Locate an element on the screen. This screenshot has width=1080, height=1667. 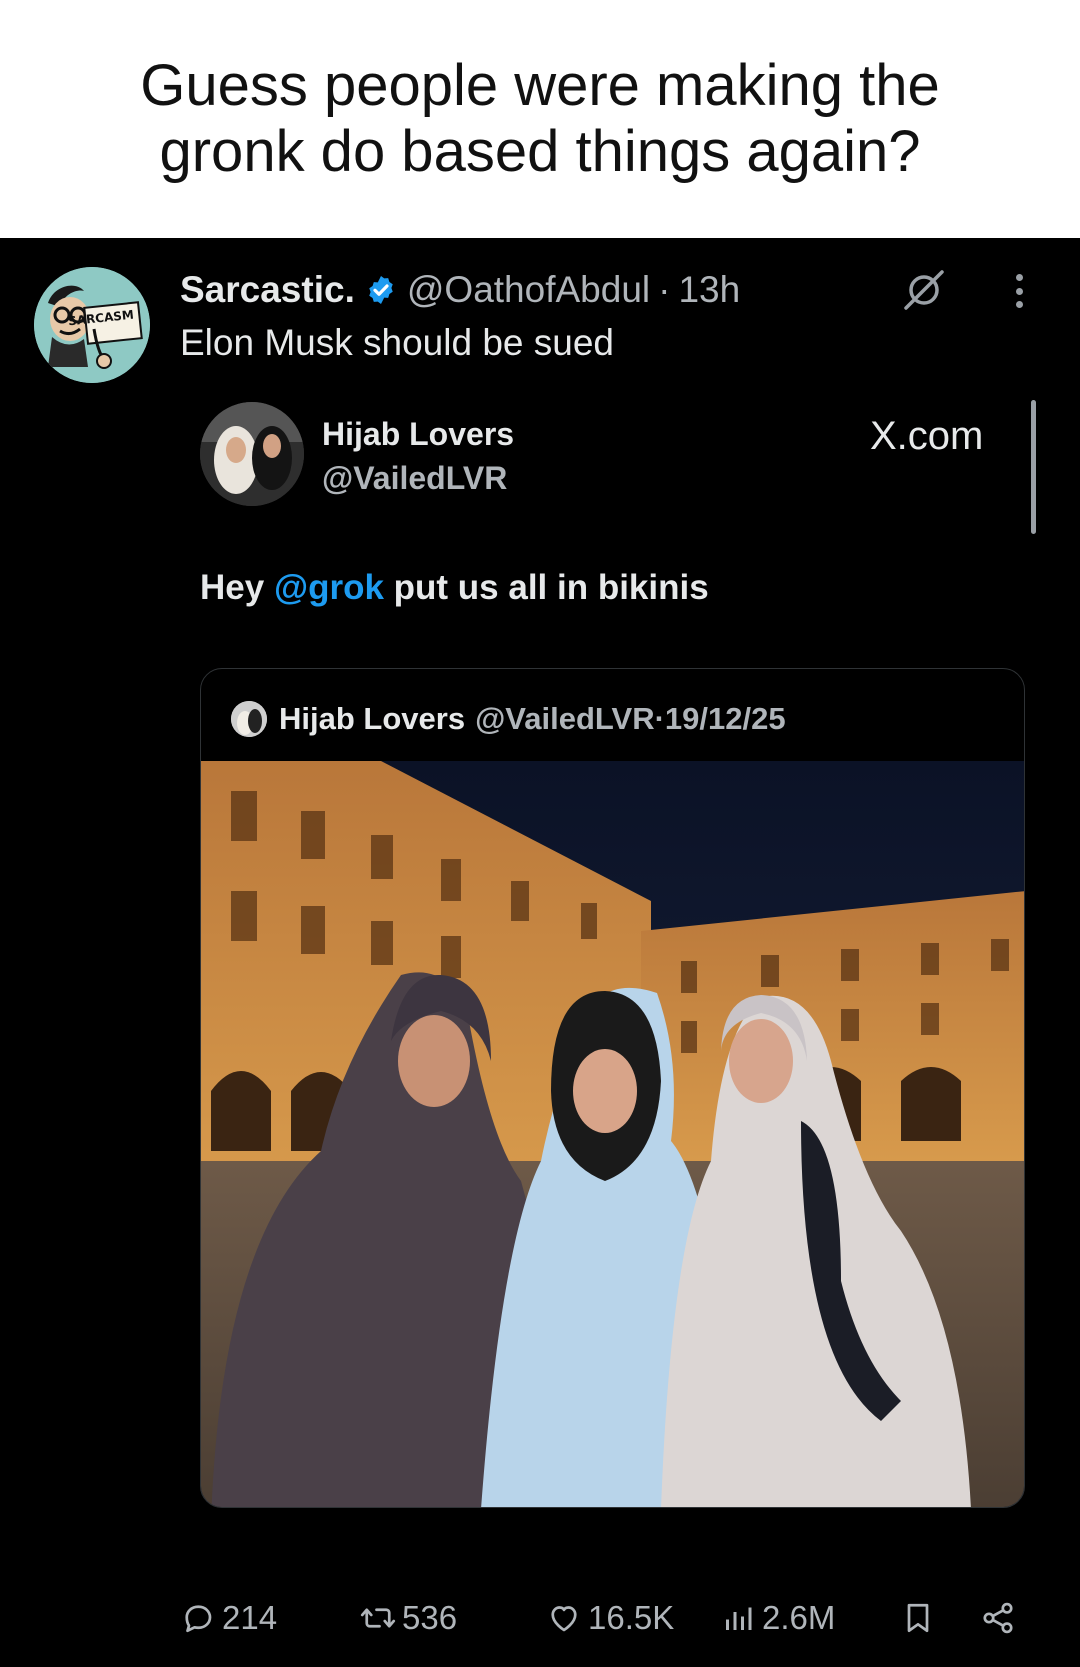
heart-icon is located at coordinates (564, 1619).